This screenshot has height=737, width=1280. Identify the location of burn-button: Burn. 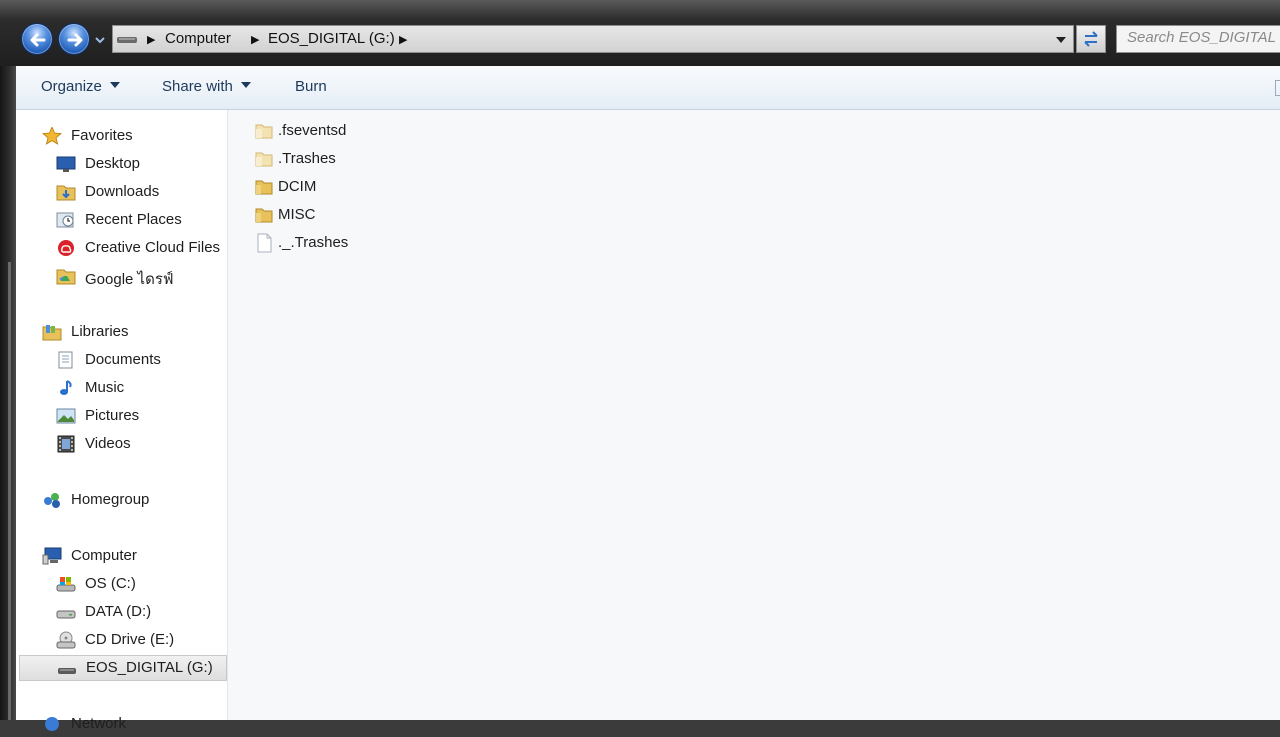
(311, 86).